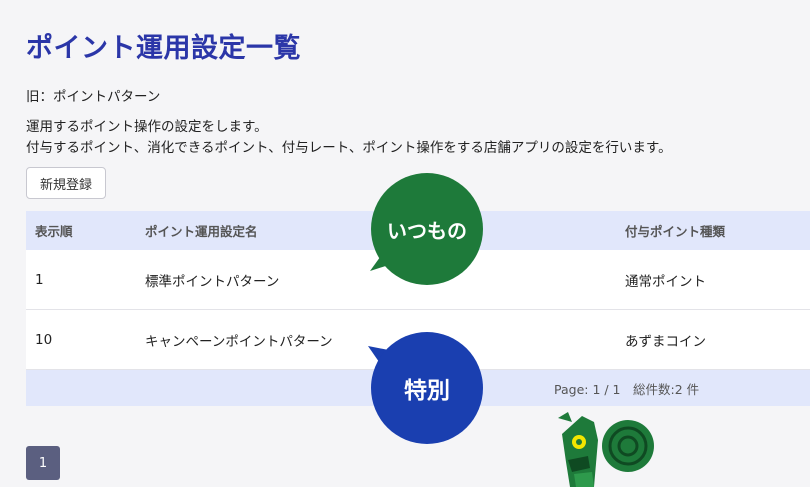 Image resolution: width=810 pixels, height=487 pixels. Describe the element at coordinates (39, 279) in the screenshot. I see `cell-order: 1` at that location.